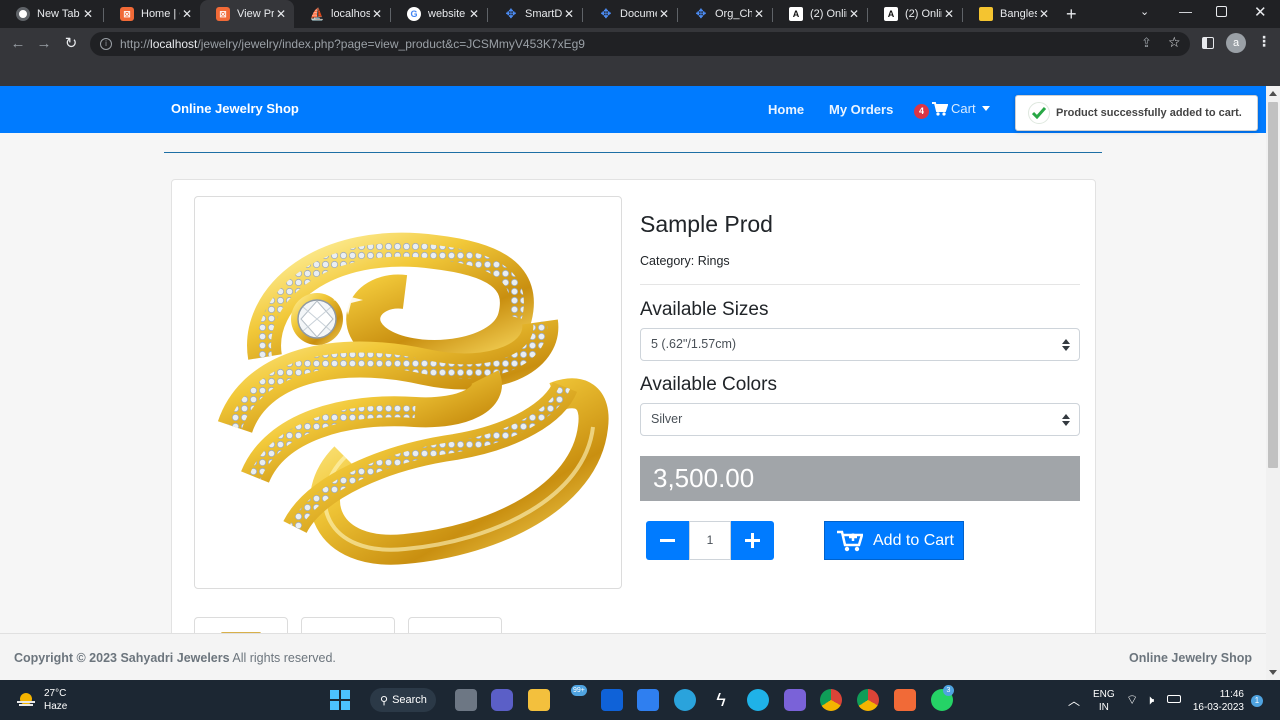 The height and width of the screenshot is (720, 1280). I want to click on tab-new-tab: New Tab ✕, so click(50, 14).